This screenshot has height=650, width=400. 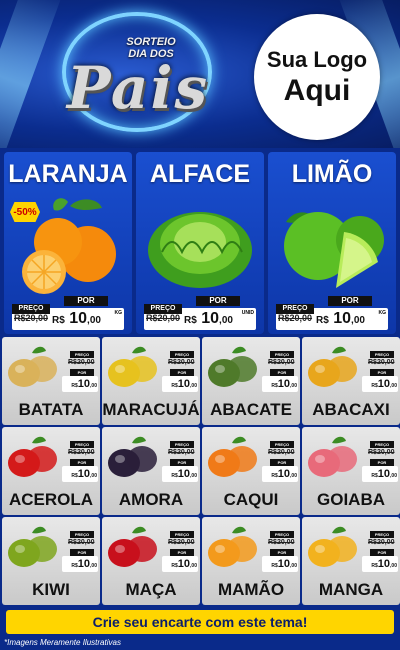 What do you see at coordinates (251, 499) in the screenshot?
I see `product-name: CAQUI` at bounding box center [251, 499].